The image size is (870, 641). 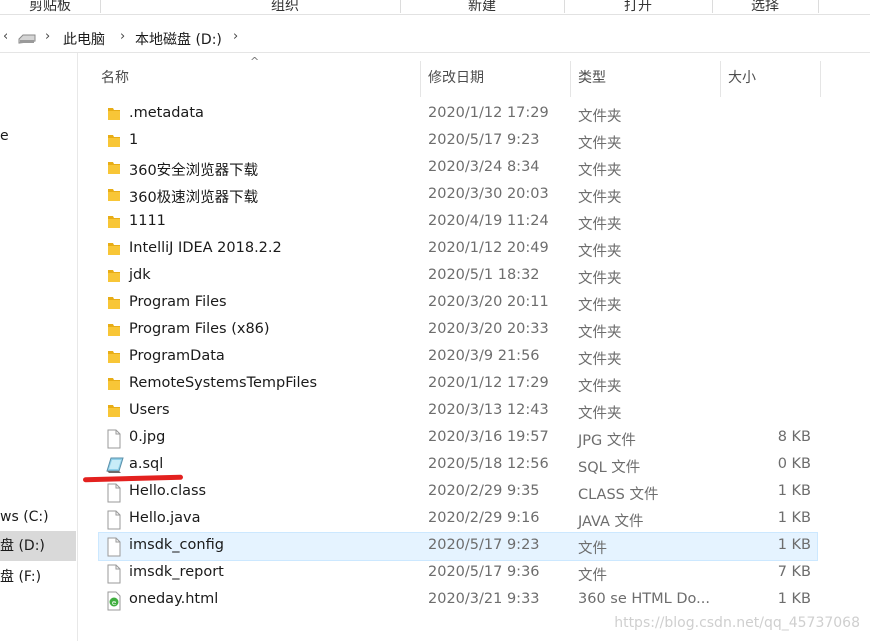 I want to click on file-row: .metadata 2020/1/12 17:29 文件夹, so click(x=458, y=114).